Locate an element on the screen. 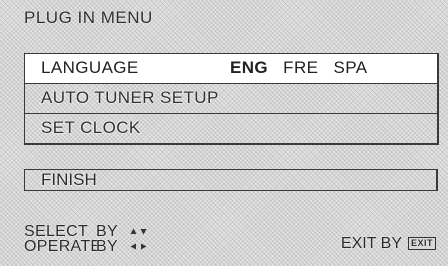 The image size is (448, 266). help-instructions: SELECT BY OPERATE BY is located at coordinates (85, 239).